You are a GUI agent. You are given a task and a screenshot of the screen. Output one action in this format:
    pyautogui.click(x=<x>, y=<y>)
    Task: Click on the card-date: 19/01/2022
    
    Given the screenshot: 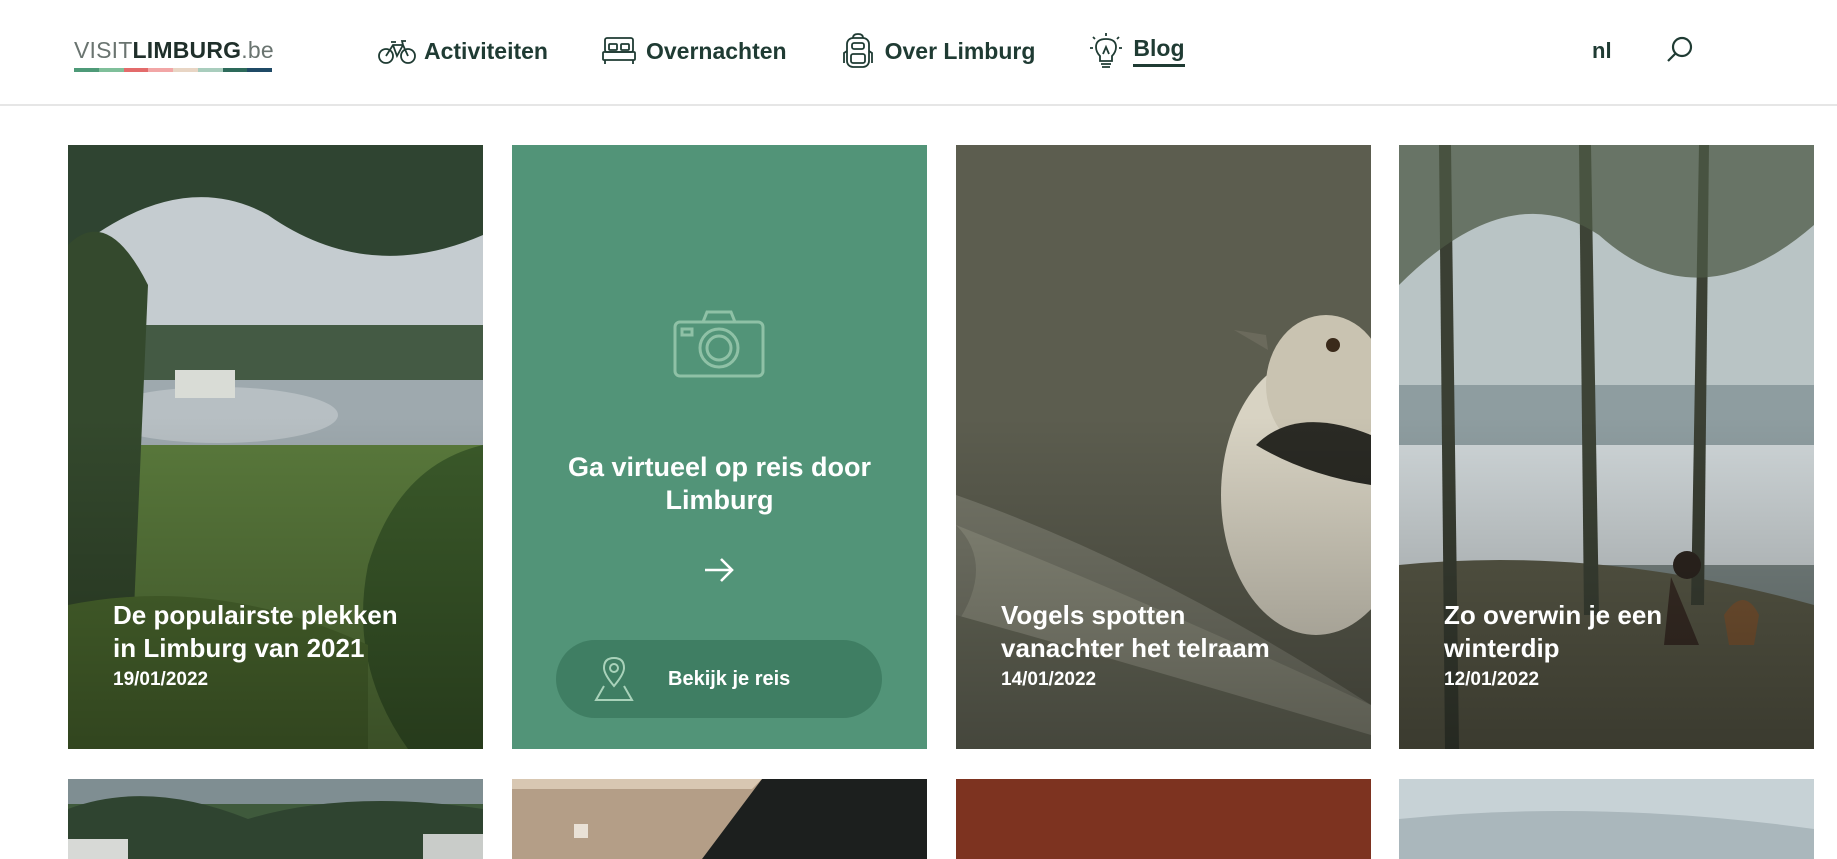 What is the action you would take?
    pyautogui.click(x=161, y=679)
    